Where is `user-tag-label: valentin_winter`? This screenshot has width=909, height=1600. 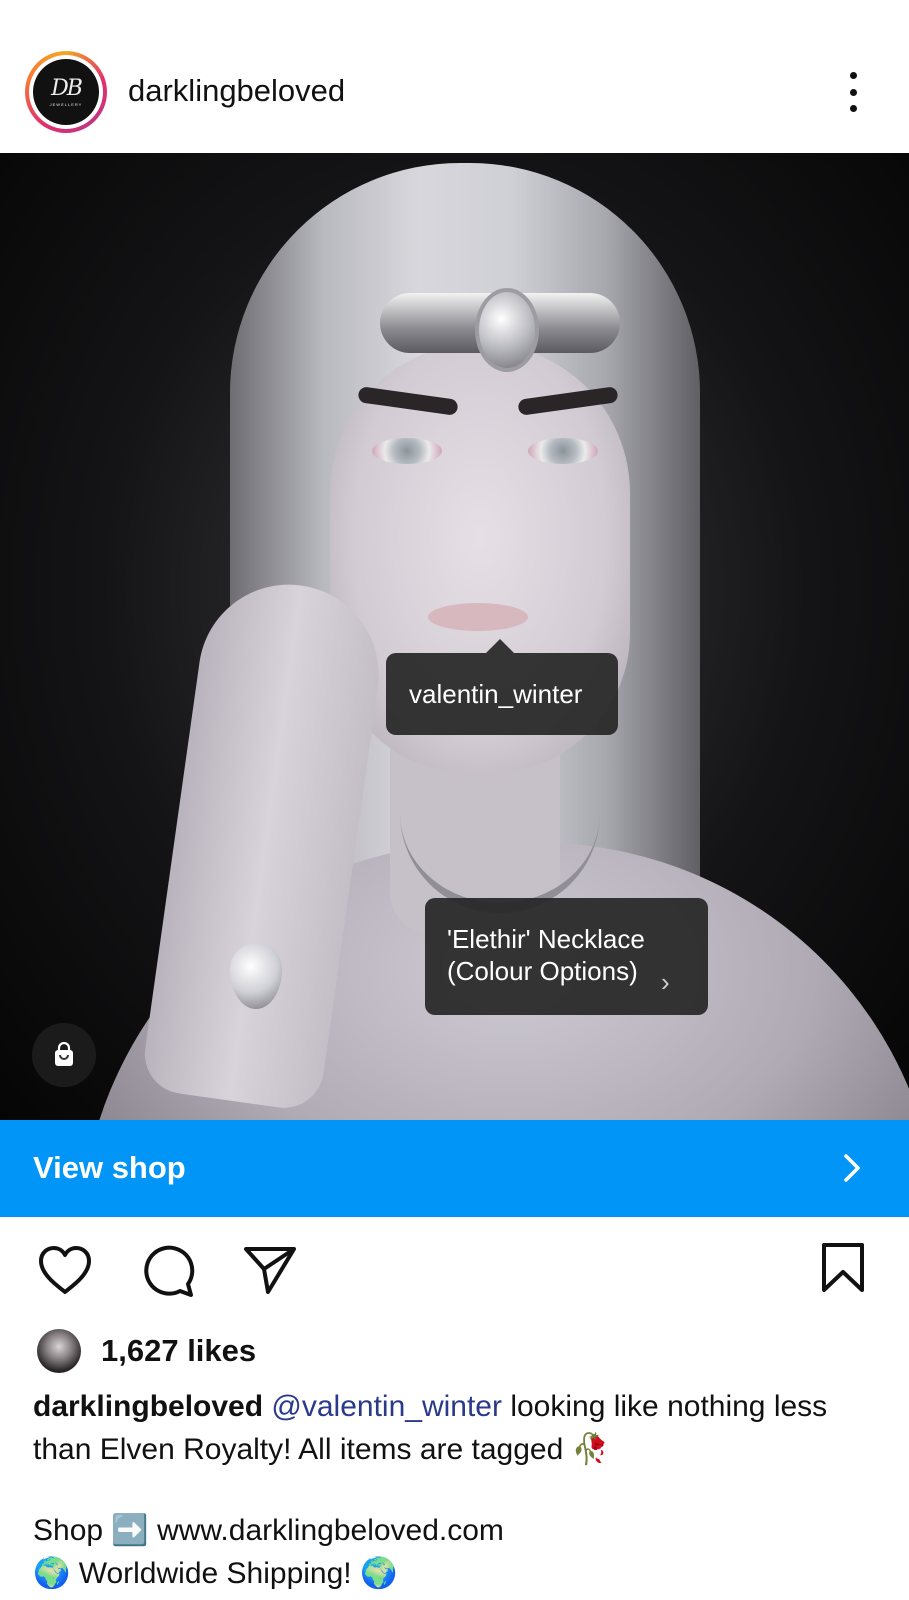 user-tag-label: valentin_winter is located at coordinates (496, 694).